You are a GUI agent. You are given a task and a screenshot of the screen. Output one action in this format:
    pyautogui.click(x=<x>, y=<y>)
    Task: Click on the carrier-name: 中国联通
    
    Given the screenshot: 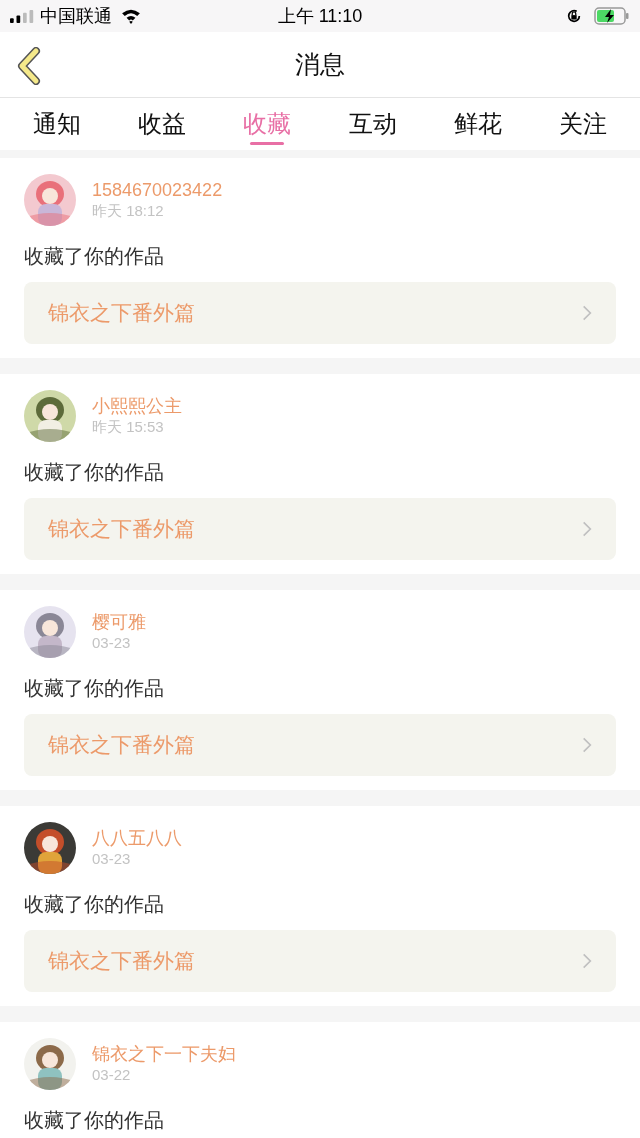 What is the action you would take?
    pyautogui.click(x=76, y=16)
    